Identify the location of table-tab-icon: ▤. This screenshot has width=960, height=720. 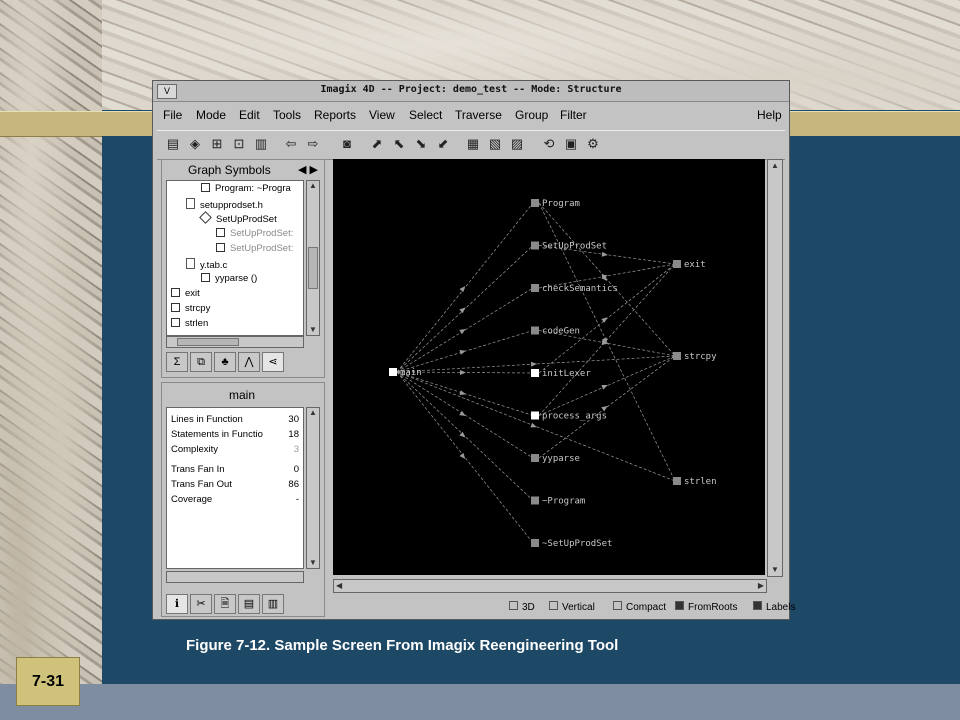
(249, 604).